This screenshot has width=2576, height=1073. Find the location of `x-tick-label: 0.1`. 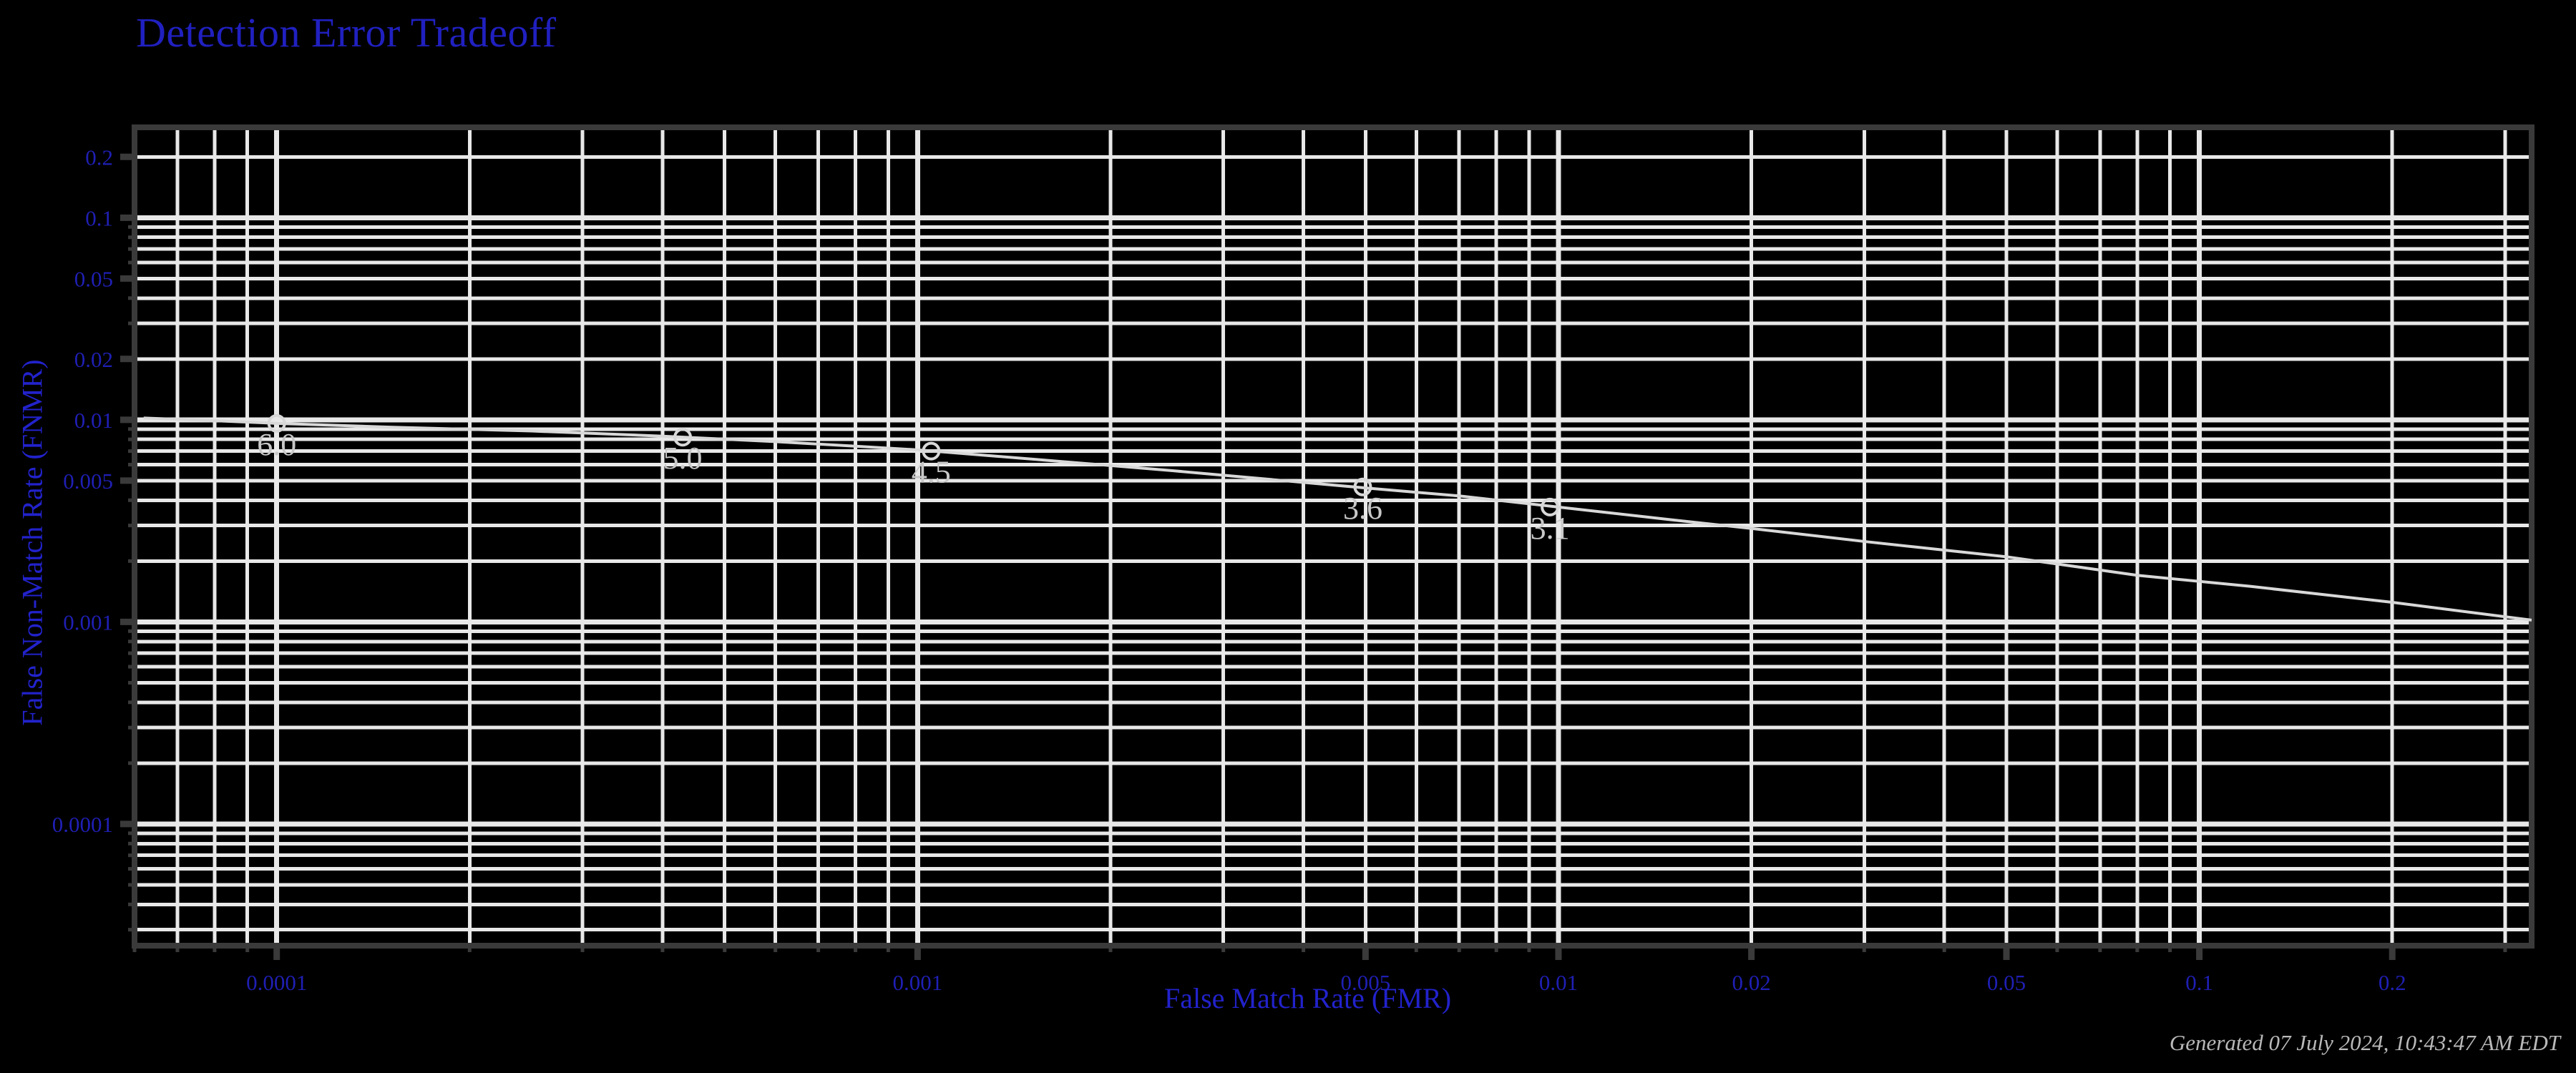

x-tick-label: 0.1 is located at coordinates (2199, 983).